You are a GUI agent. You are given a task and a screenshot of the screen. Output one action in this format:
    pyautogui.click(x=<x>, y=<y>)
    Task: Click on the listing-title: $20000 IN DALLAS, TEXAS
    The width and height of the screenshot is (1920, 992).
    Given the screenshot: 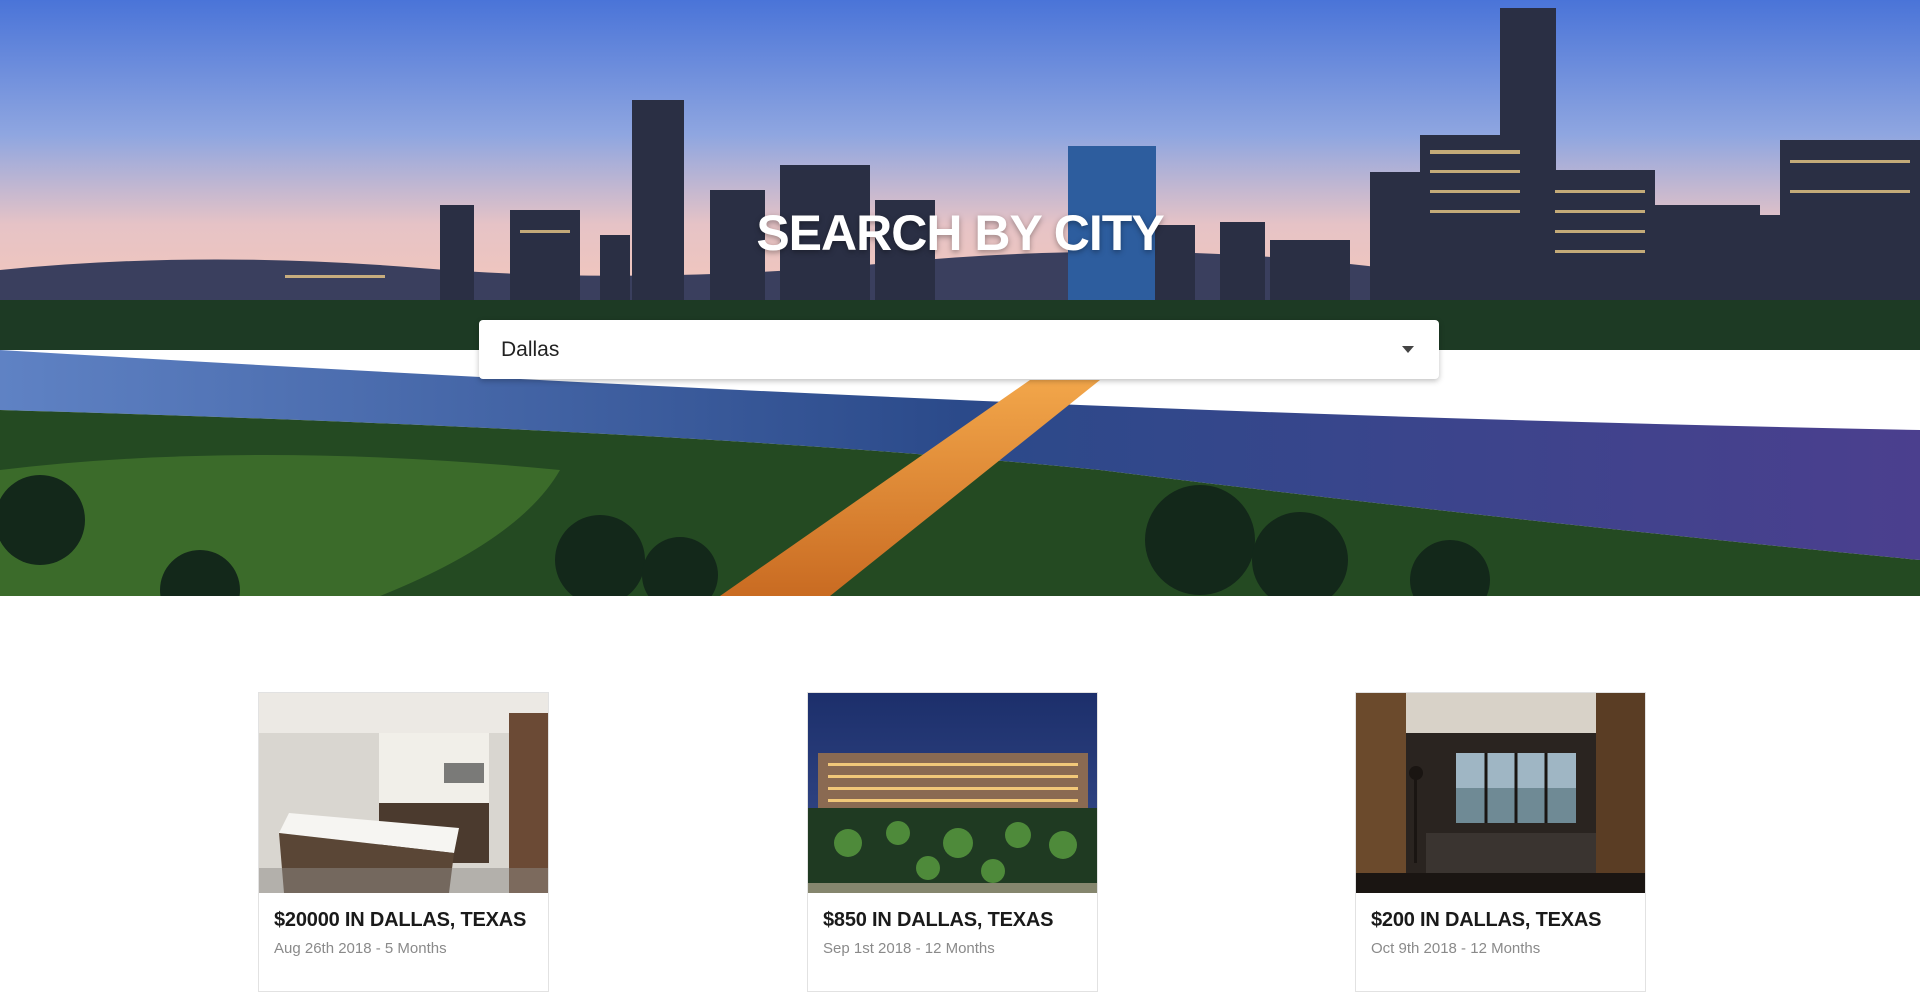 What is the action you would take?
    pyautogui.click(x=400, y=920)
    